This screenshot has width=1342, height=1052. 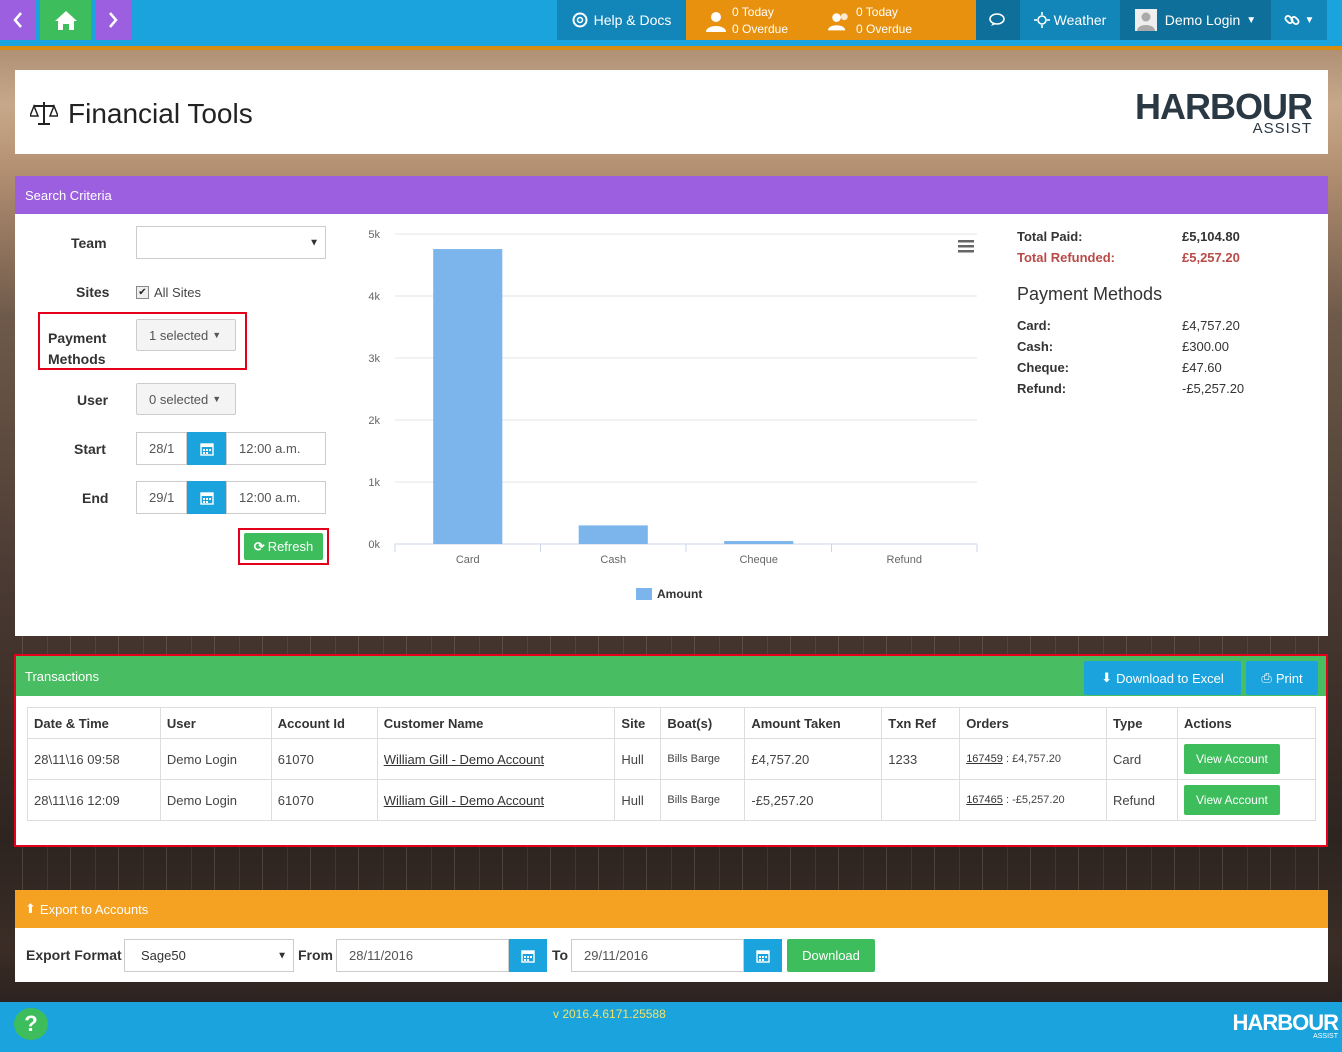 I want to click on bar-cash, so click(x=613, y=534).